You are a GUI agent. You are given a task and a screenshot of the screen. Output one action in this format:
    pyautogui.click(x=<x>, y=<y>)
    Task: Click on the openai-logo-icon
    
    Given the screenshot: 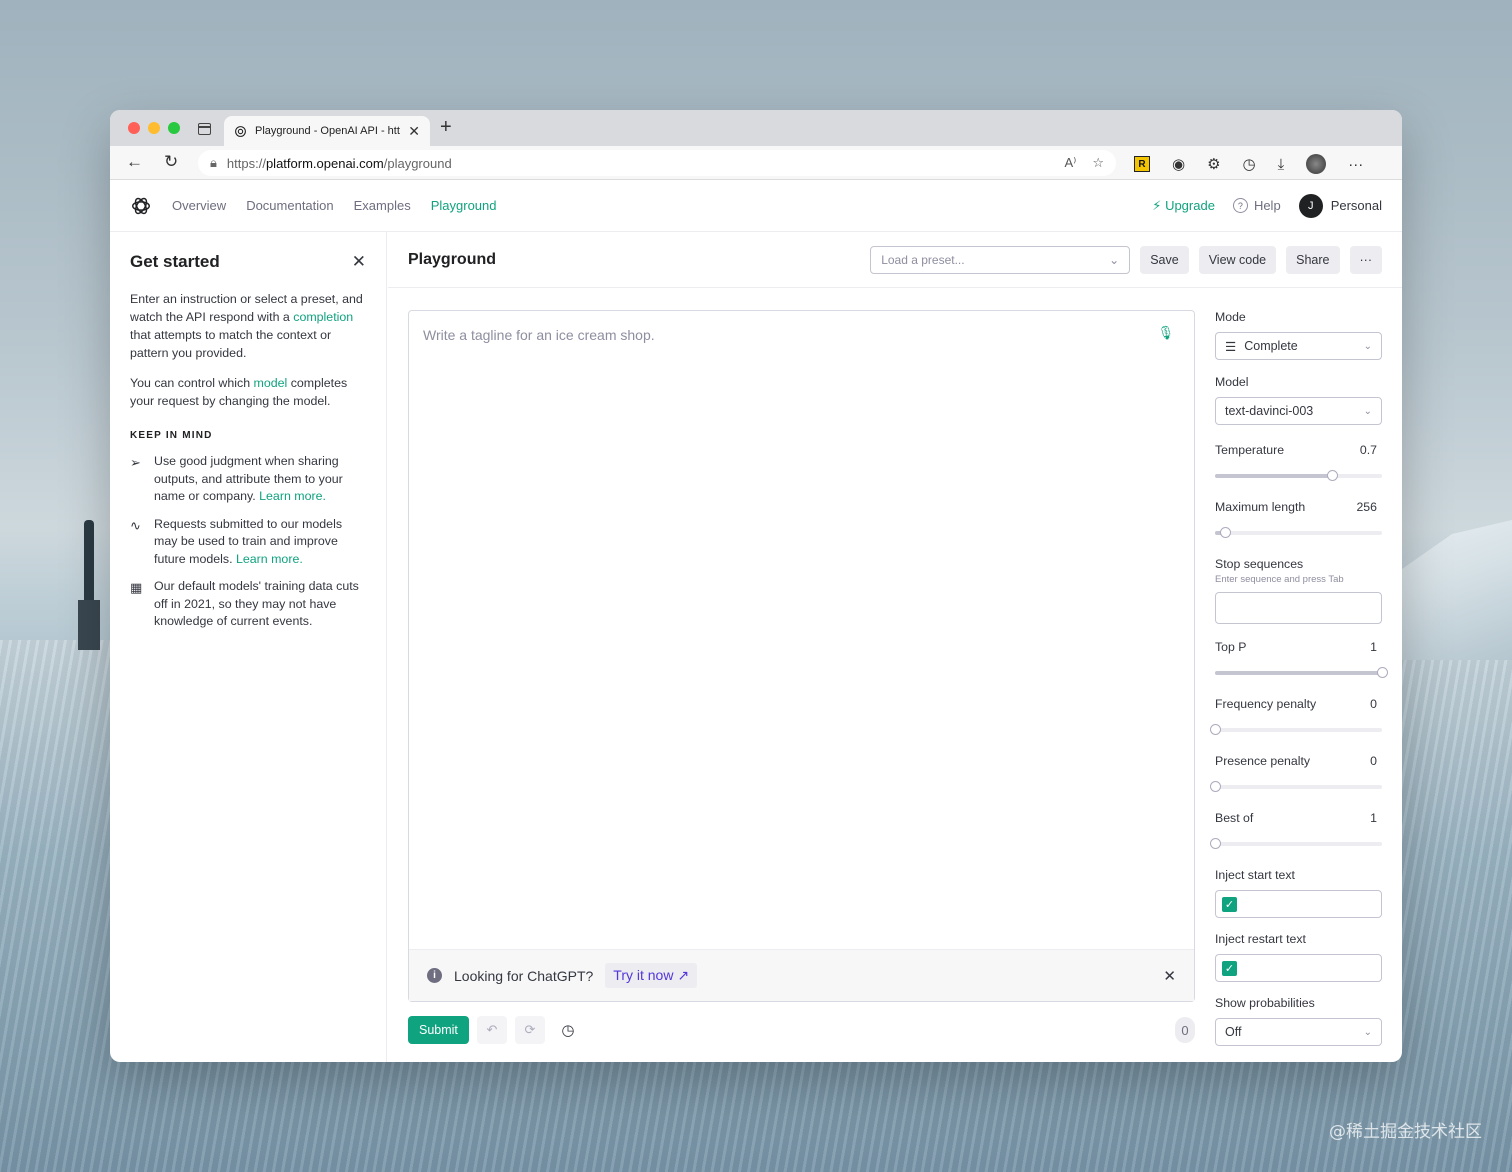 What is the action you would take?
    pyautogui.click(x=141, y=206)
    